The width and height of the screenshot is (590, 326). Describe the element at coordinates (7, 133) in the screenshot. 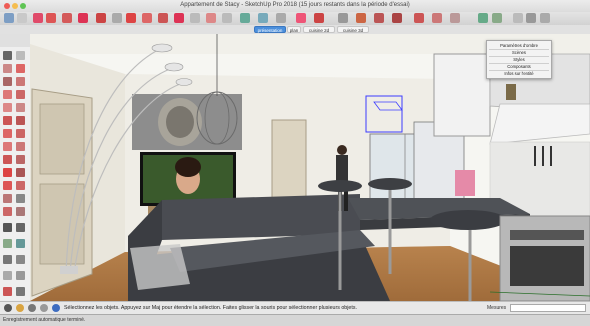

I see `rotate-icon` at that location.